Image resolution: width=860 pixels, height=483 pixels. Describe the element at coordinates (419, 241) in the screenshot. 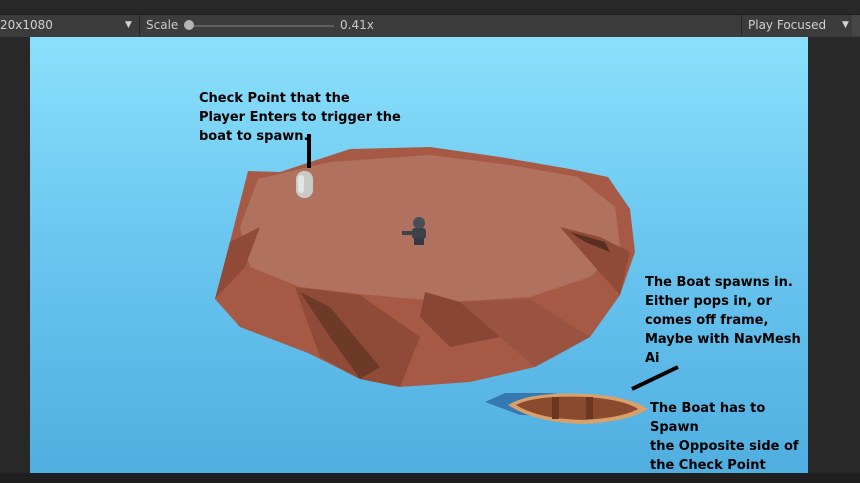

I see `player-legs` at that location.